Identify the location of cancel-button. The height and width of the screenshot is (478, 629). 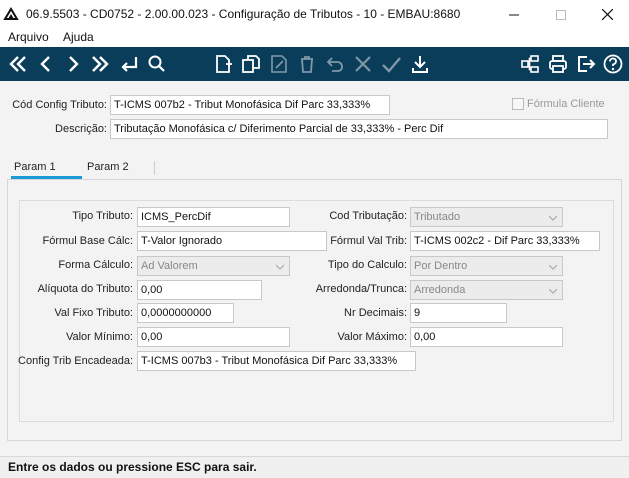
(363, 64).